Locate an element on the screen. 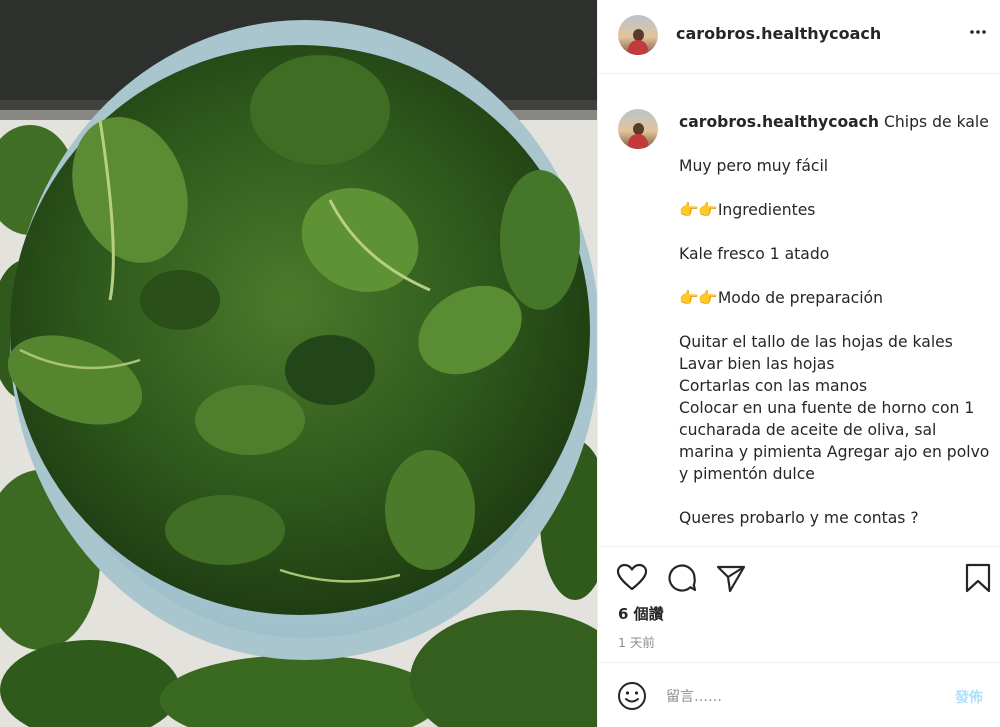 This screenshot has height=727, width=1000. caption-line: Queres probarlo y me contas ? is located at coordinates (836, 518).